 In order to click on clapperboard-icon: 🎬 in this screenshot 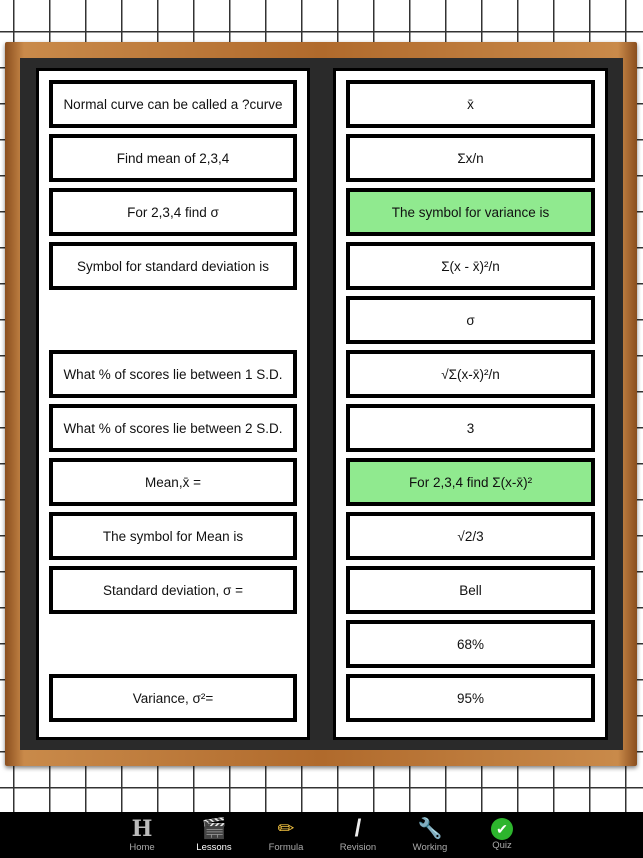, I will do `click(214, 829)`.